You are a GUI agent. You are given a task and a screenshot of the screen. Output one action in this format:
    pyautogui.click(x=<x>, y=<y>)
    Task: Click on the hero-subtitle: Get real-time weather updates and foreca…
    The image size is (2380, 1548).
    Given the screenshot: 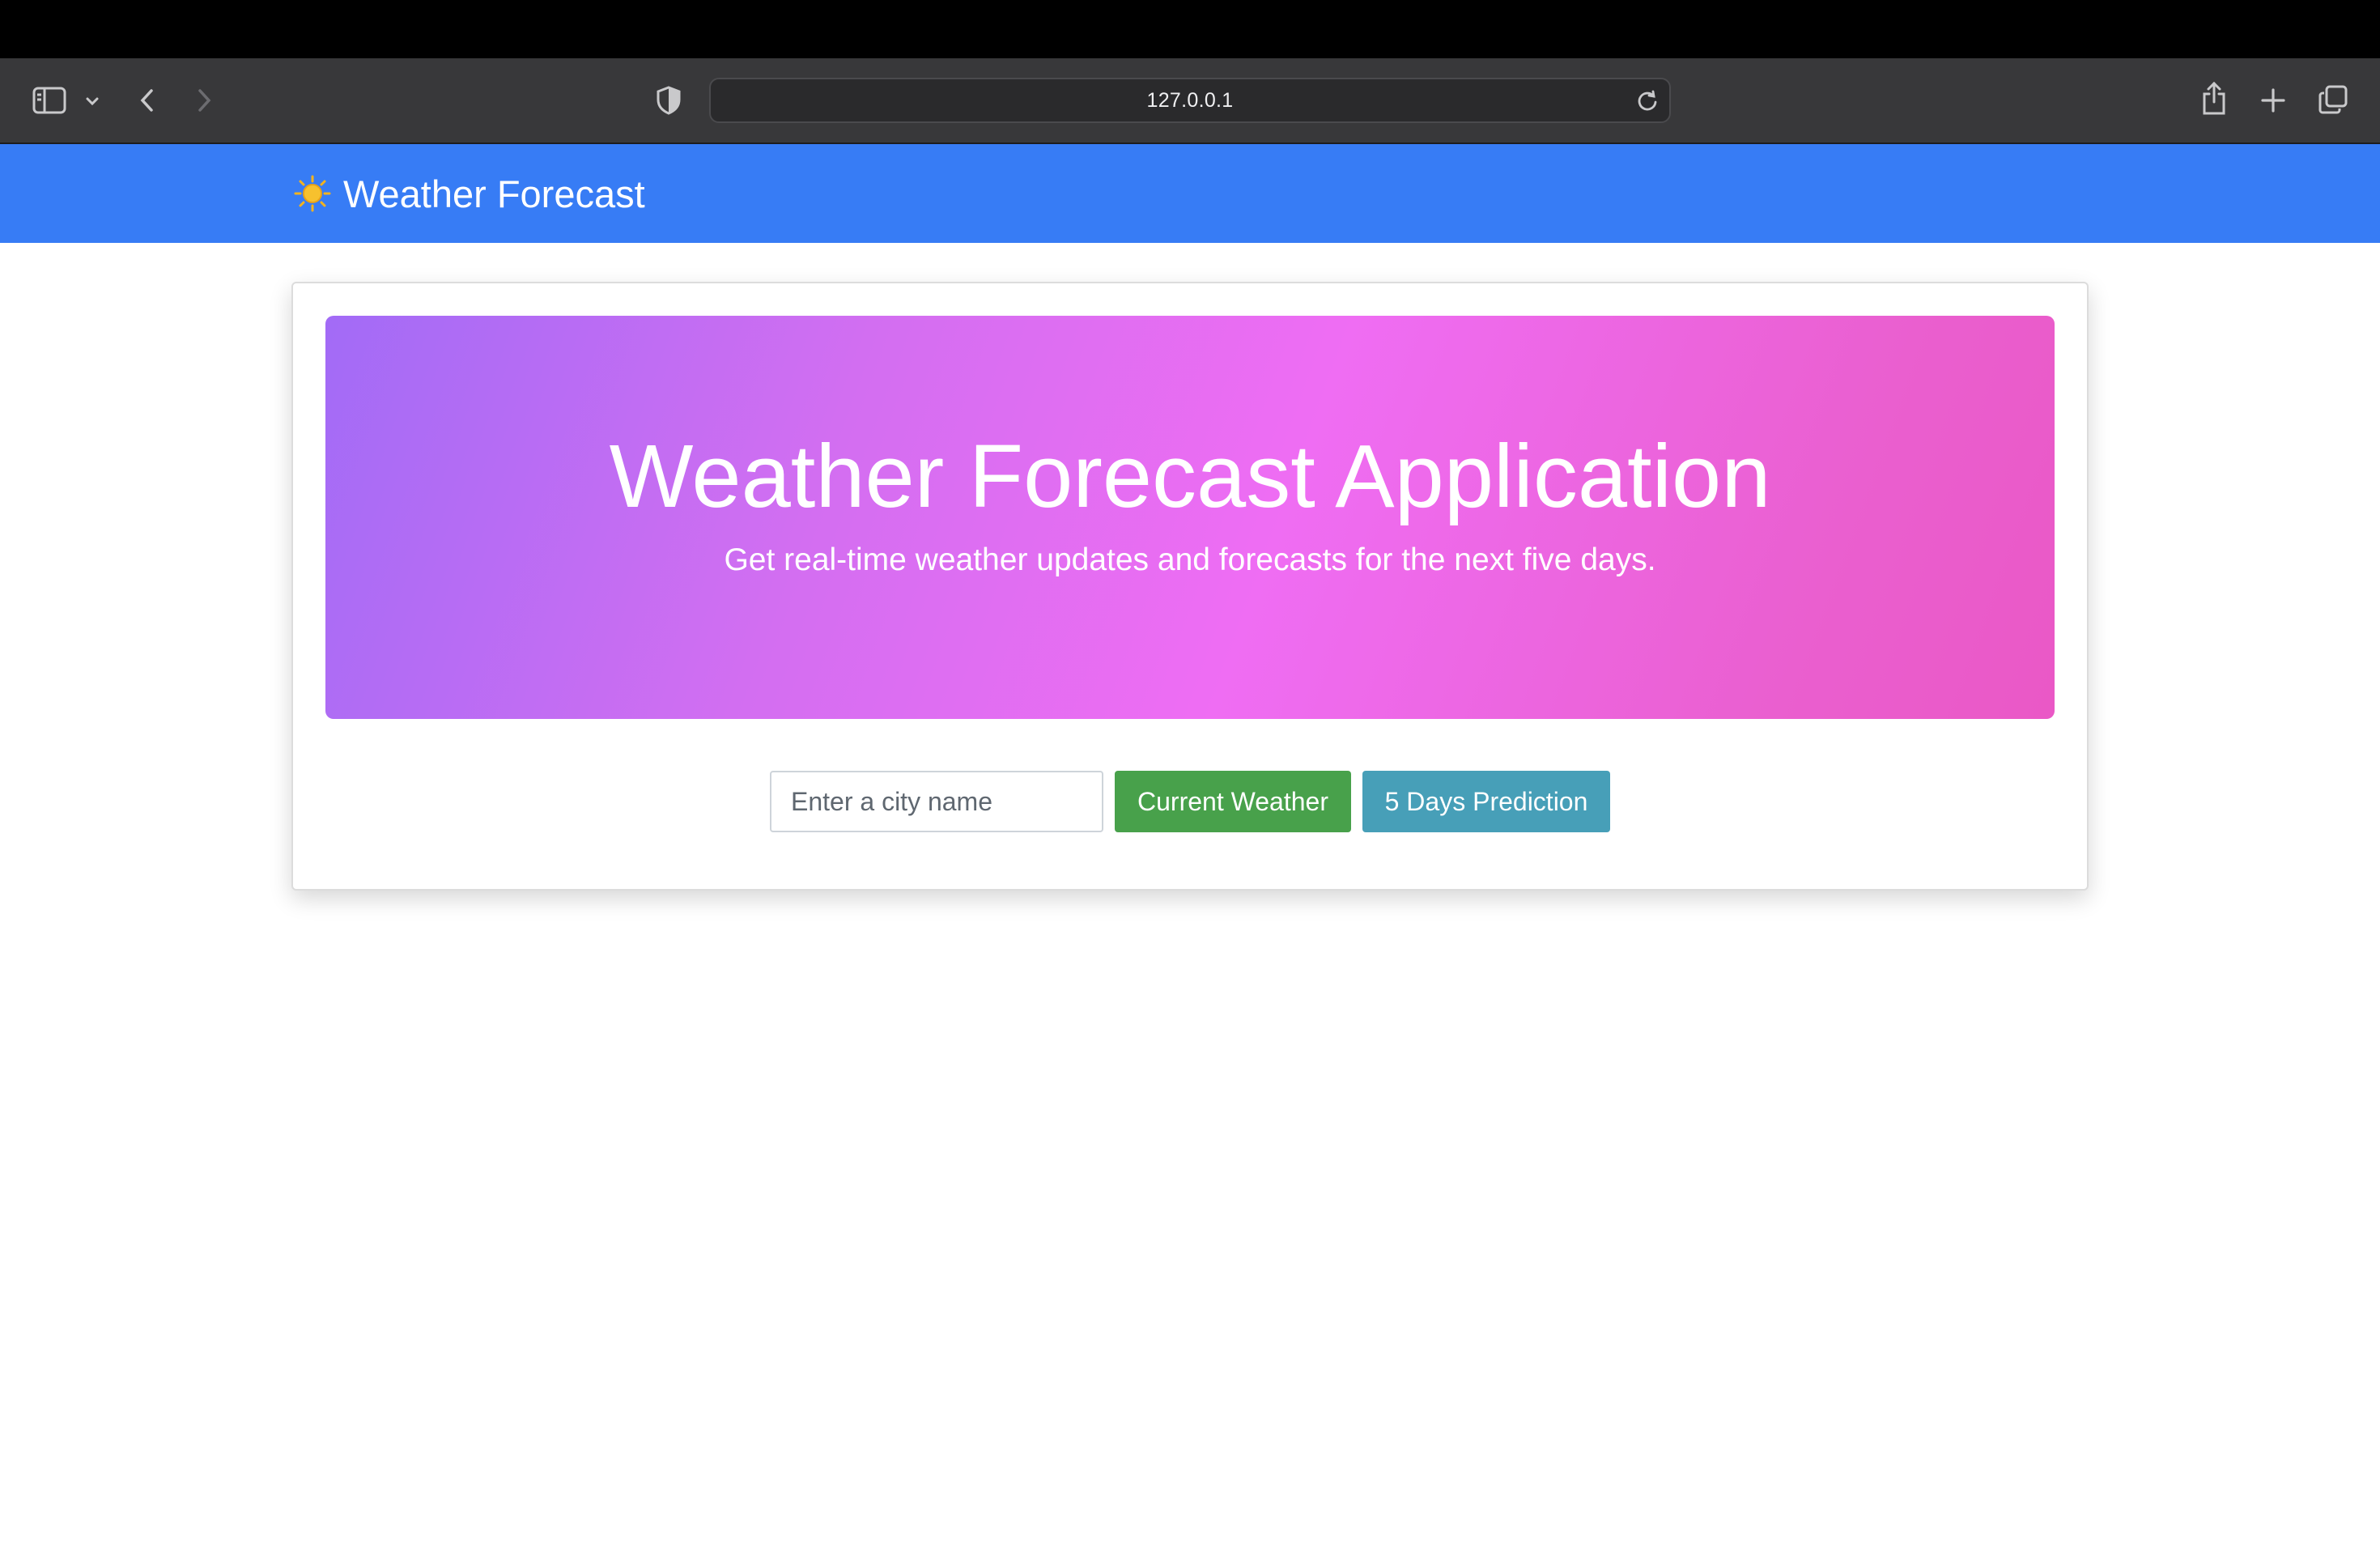 What is the action you would take?
    pyautogui.click(x=1190, y=559)
    